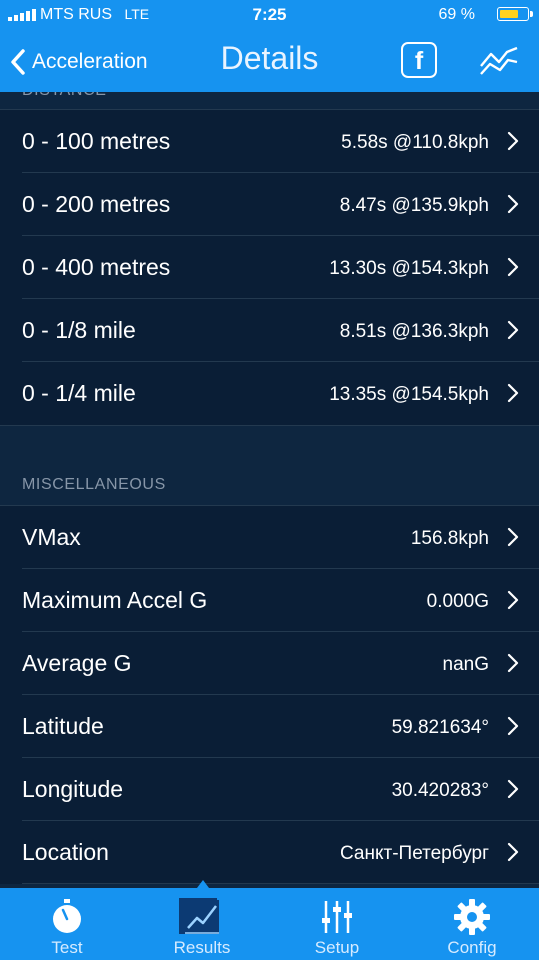  What do you see at coordinates (269, 852) in the screenshot?
I see `list-item: Location Санкт-Петербург` at bounding box center [269, 852].